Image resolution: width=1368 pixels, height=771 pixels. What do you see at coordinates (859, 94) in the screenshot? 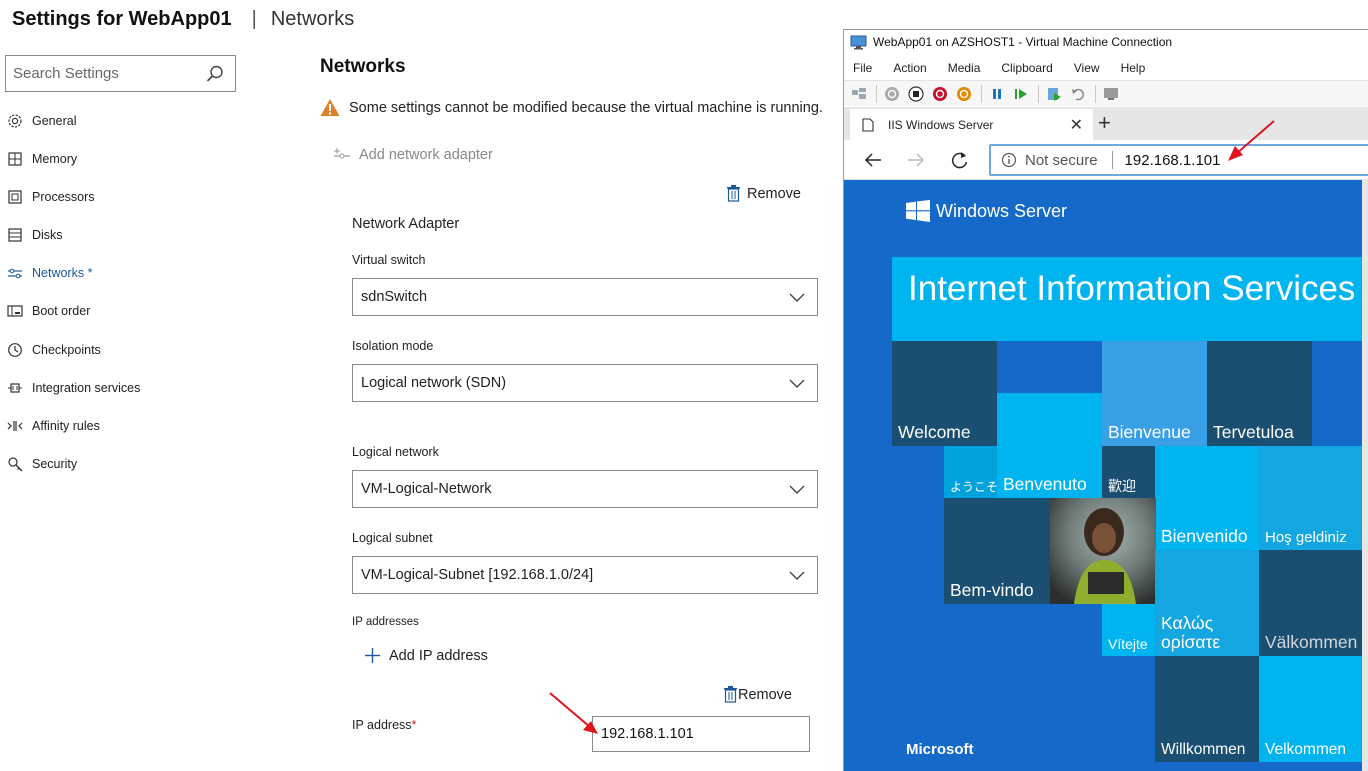
I see `ctrl-alt-del-icon` at bounding box center [859, 94].